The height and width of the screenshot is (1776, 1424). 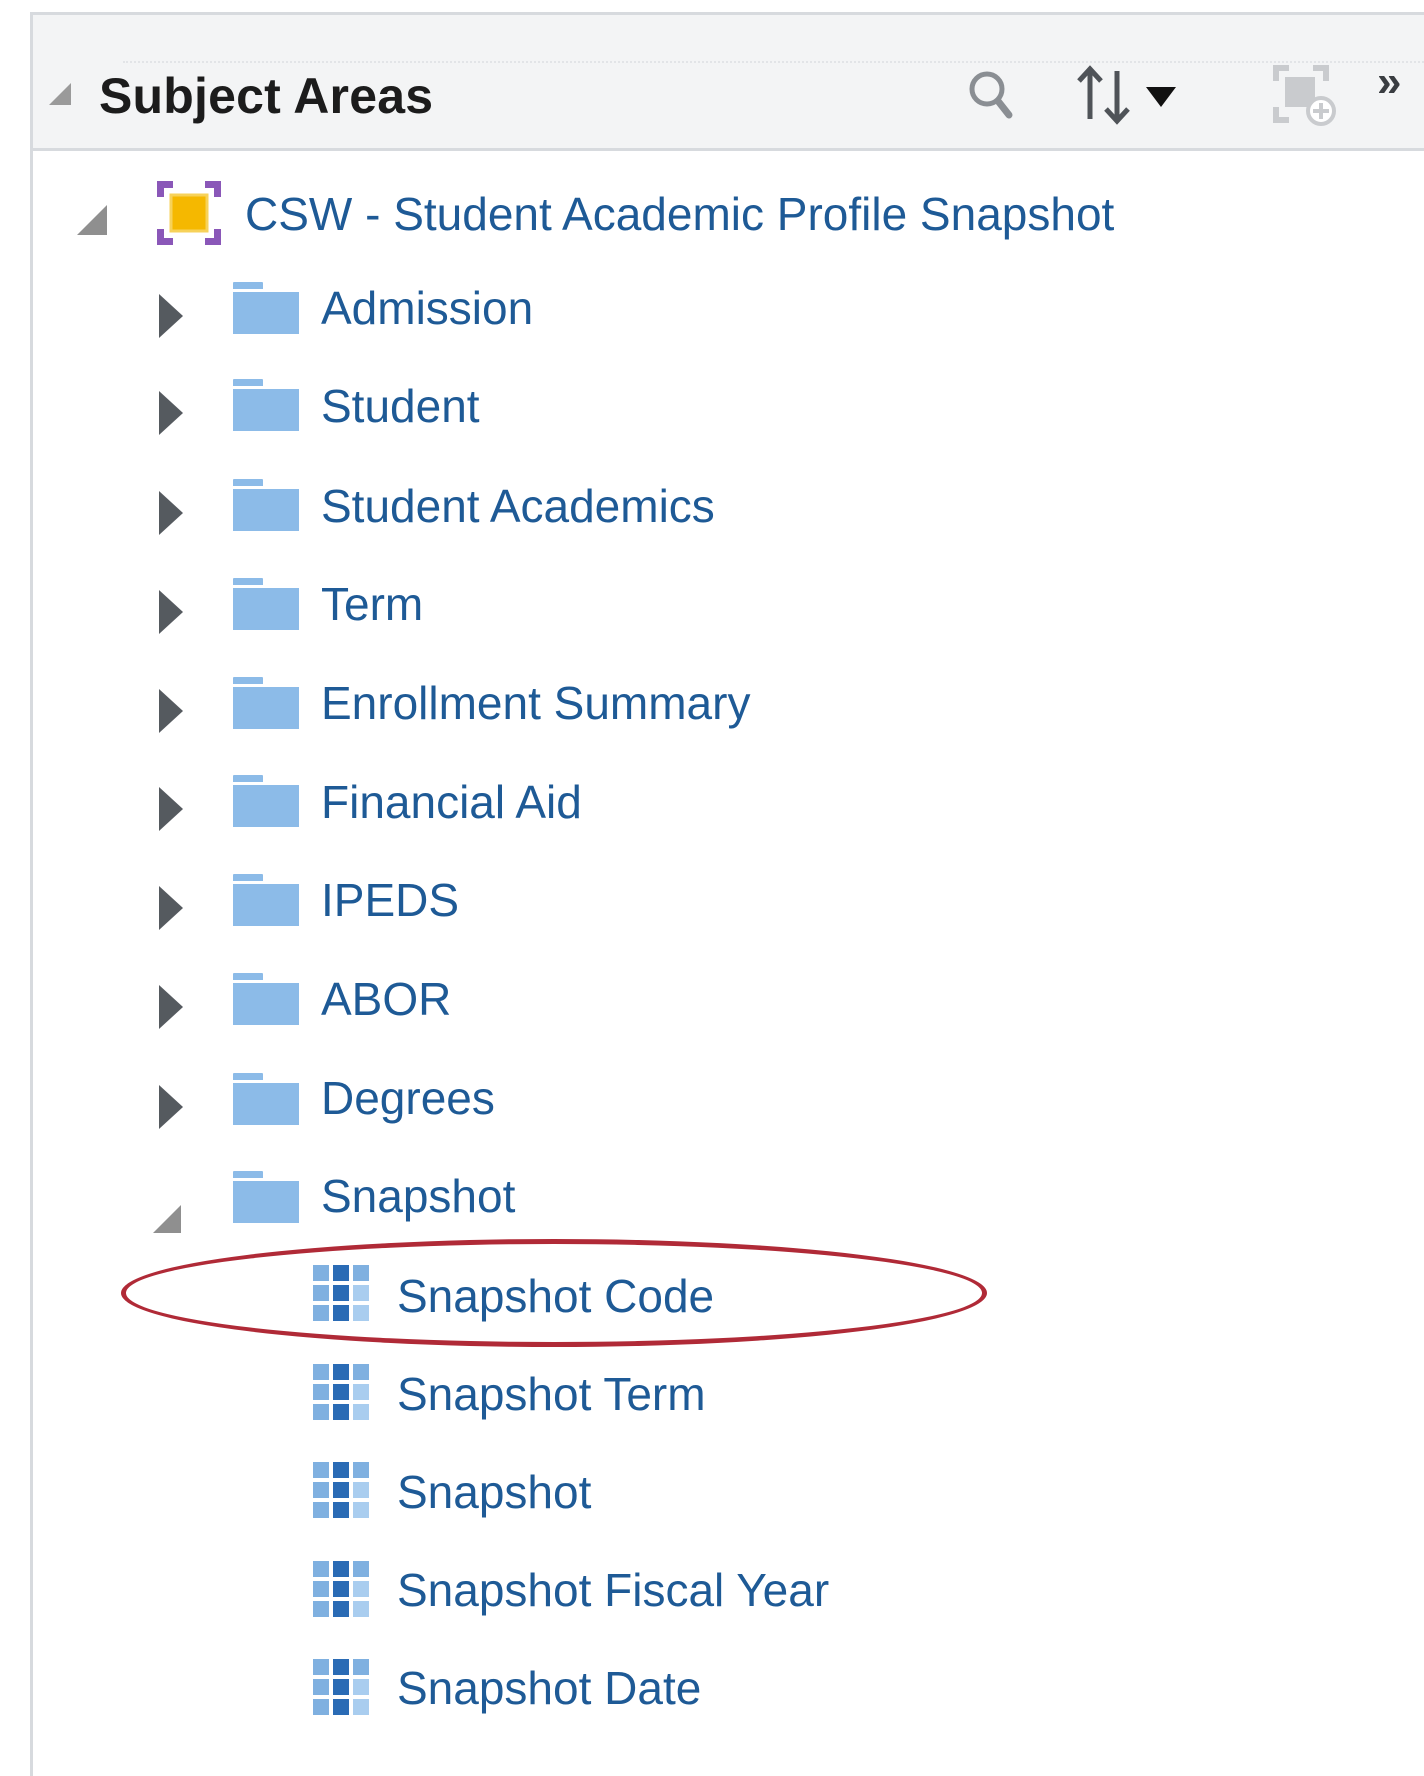 What do you see at coordinates (1105, 95) in the screenshot?
I see `sort-icon` at bounding box center [1105, 95].